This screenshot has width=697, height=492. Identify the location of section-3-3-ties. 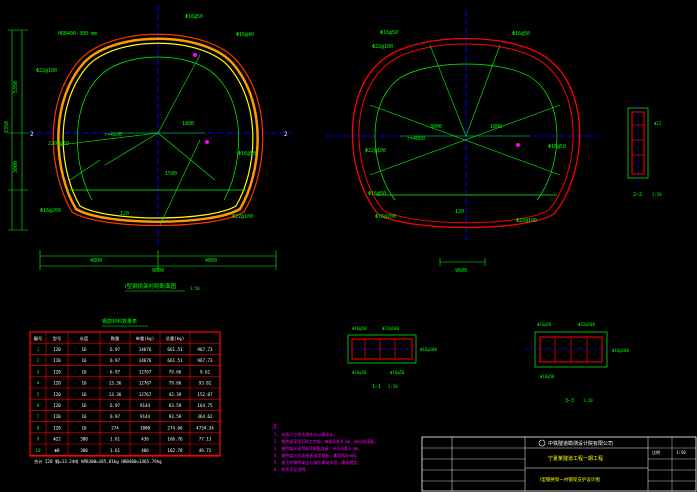
(571, 349).